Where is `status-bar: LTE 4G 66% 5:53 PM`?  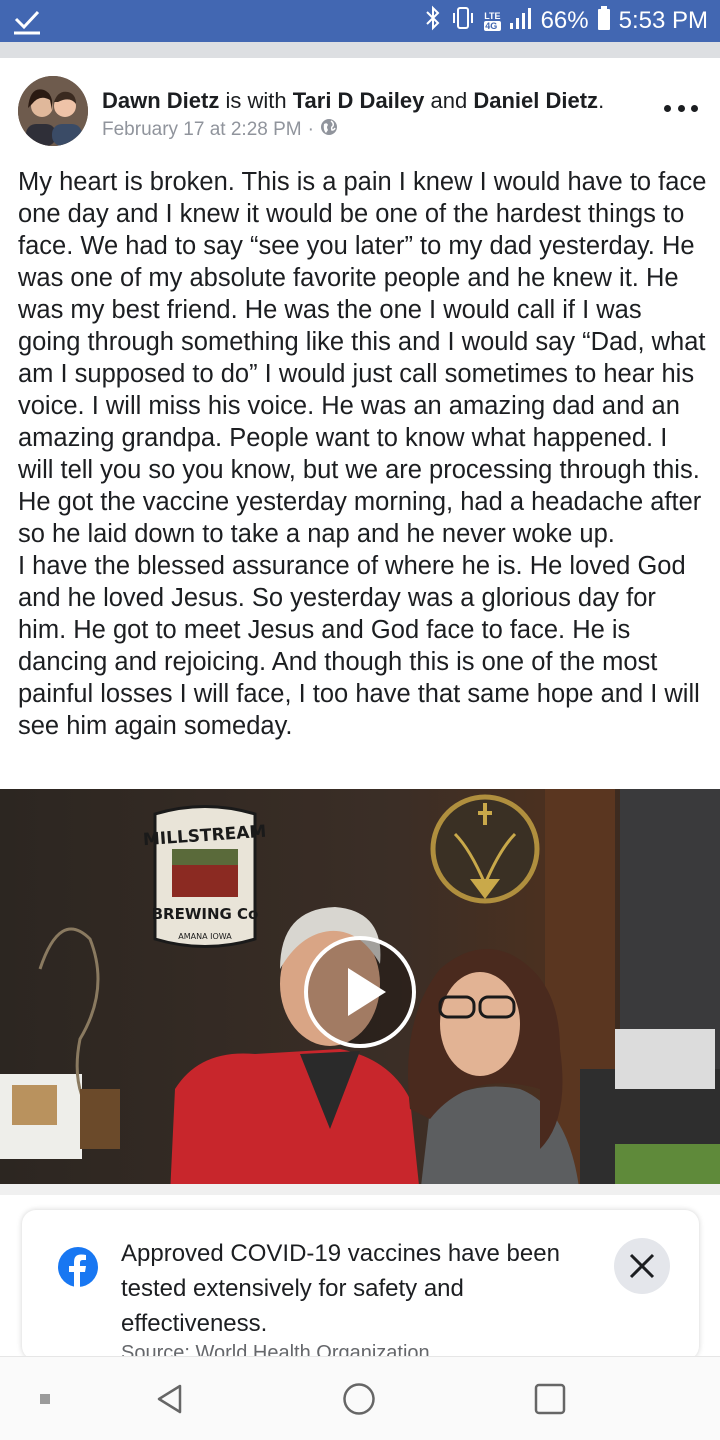 status-bar: LTE 4G 66% 5:53 PM is located at coordinates (360, 21).